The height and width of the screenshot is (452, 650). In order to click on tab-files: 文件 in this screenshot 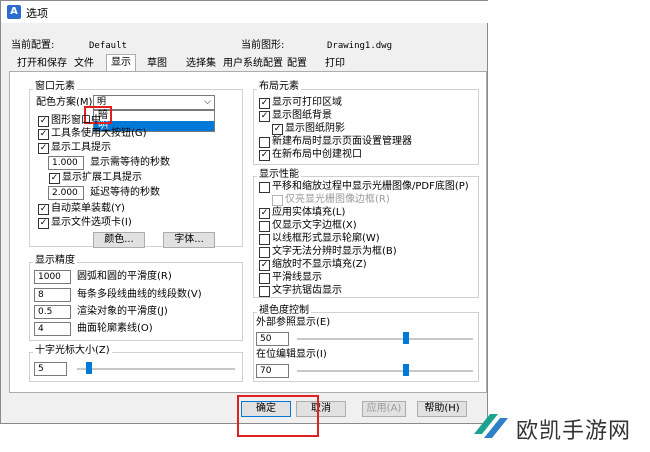, I will do `click(84, 63)`.